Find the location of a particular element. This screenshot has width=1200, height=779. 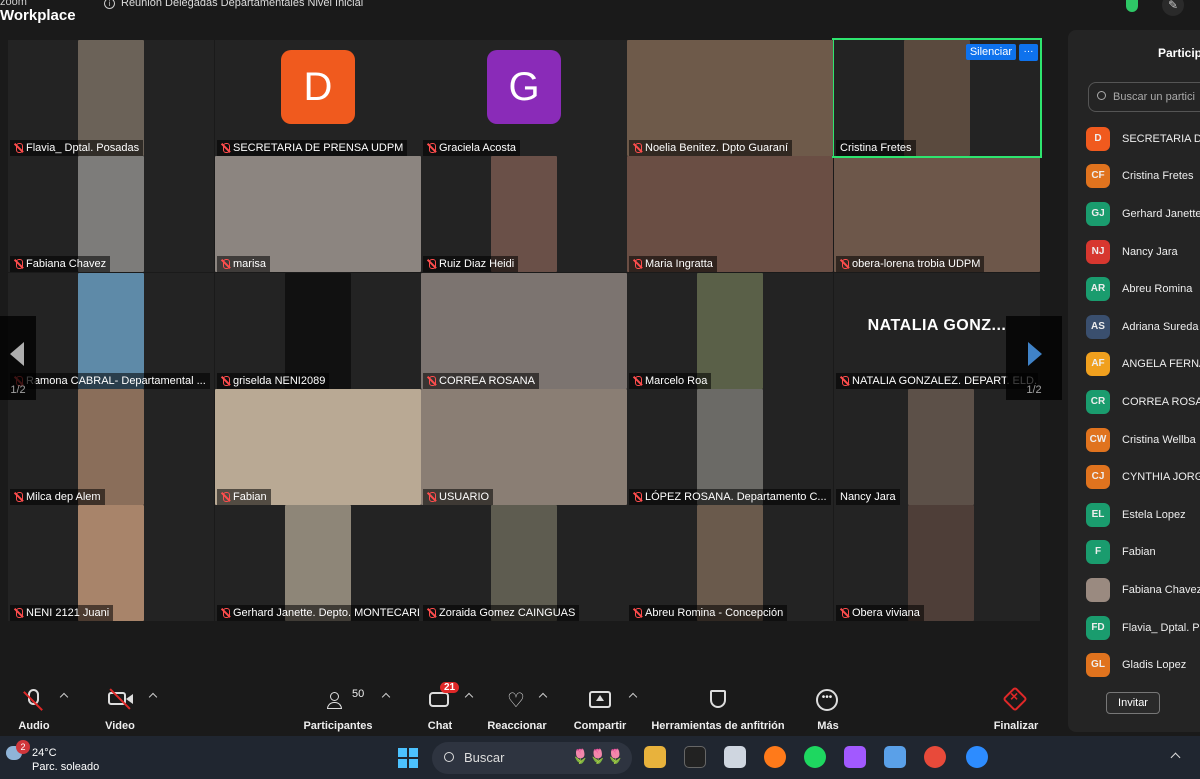

tray-chevron-up-icon is located at coordinates (1175, 757).